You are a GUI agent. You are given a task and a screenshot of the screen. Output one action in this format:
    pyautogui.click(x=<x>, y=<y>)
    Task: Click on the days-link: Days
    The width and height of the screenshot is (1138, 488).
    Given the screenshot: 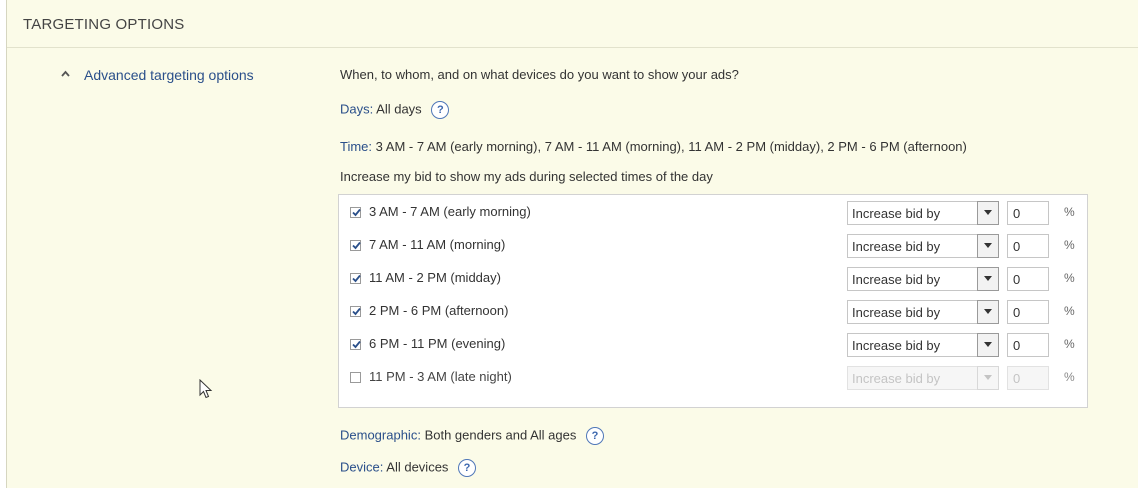 What is the action you would take?
    pyautogui.click(x=355, y=108)
    